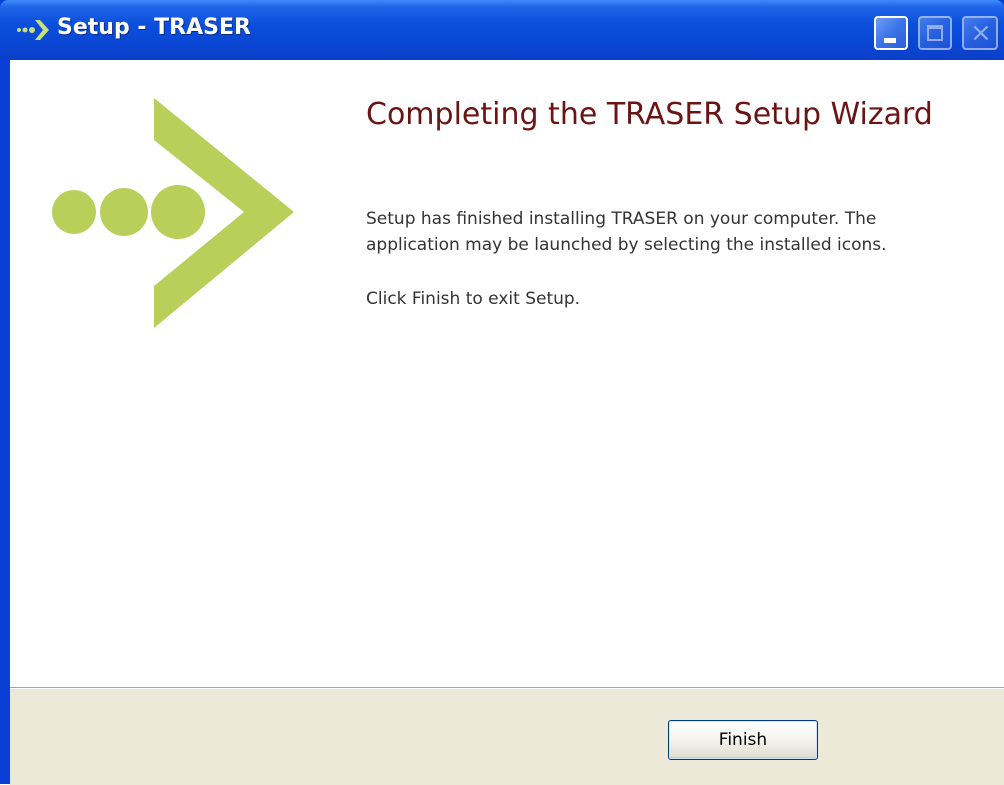  Describe the element at coordinates (890, 40) in the screenshot. I see `minimize-icon` at that location.